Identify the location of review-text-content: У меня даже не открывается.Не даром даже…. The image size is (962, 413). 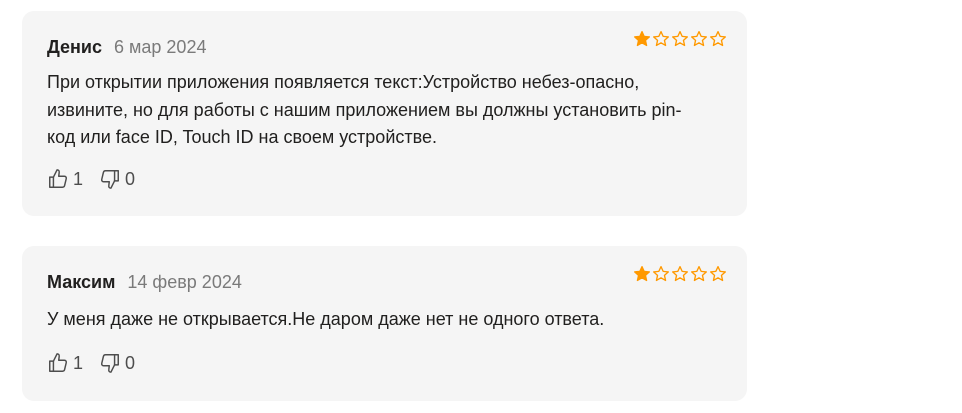
(326, 319).